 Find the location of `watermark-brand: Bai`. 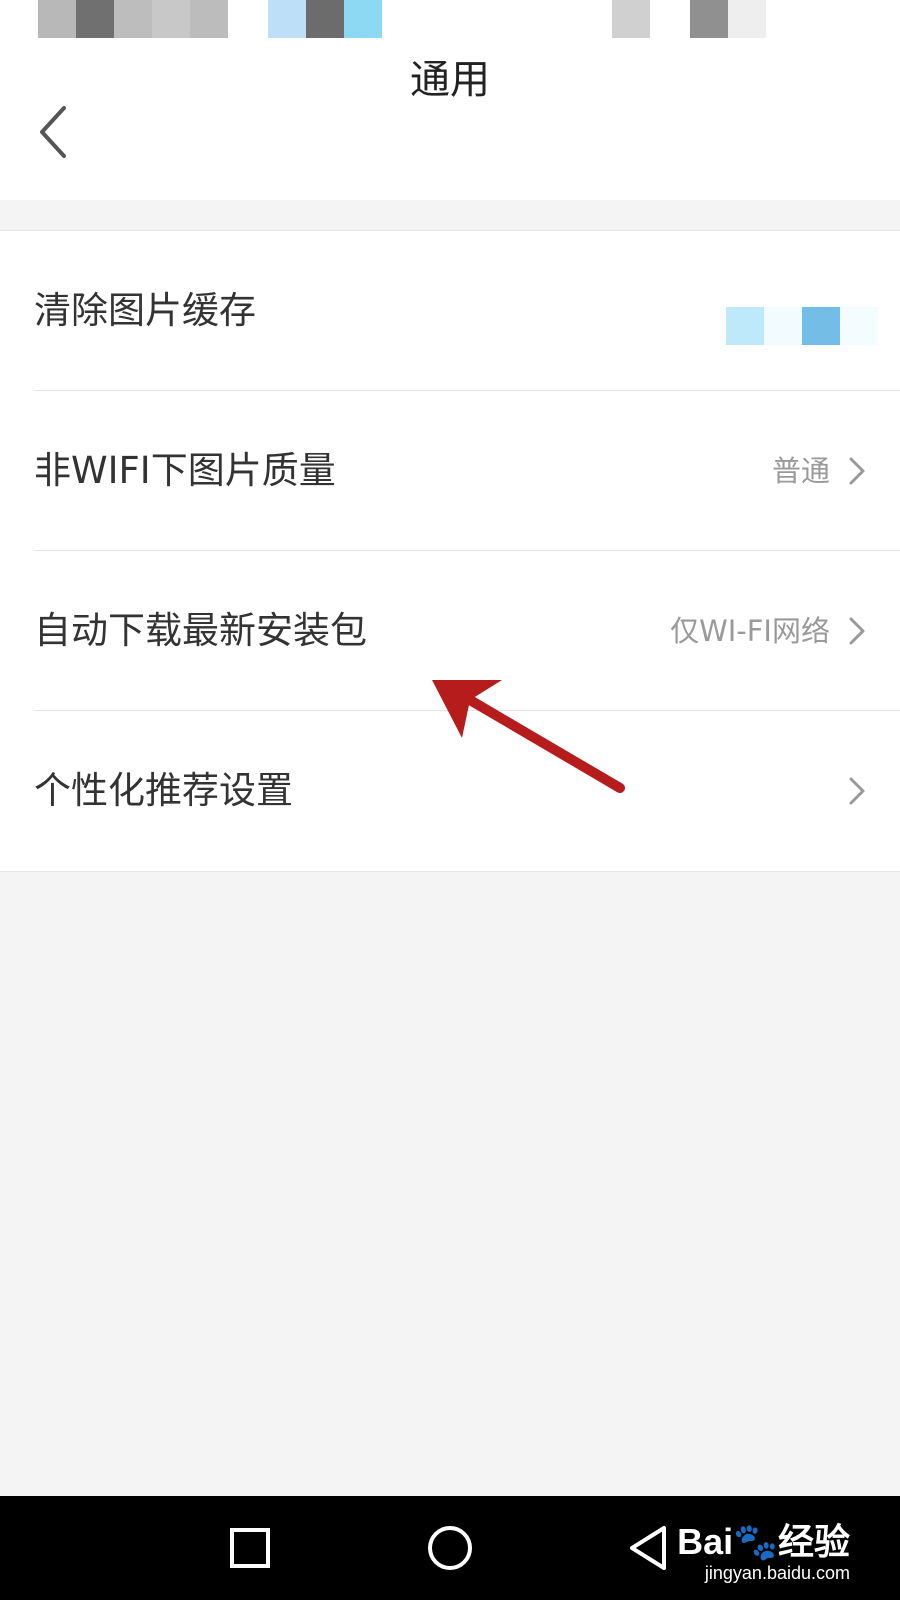

watermark-brand: Bai is located at coordinates (705, 1541).